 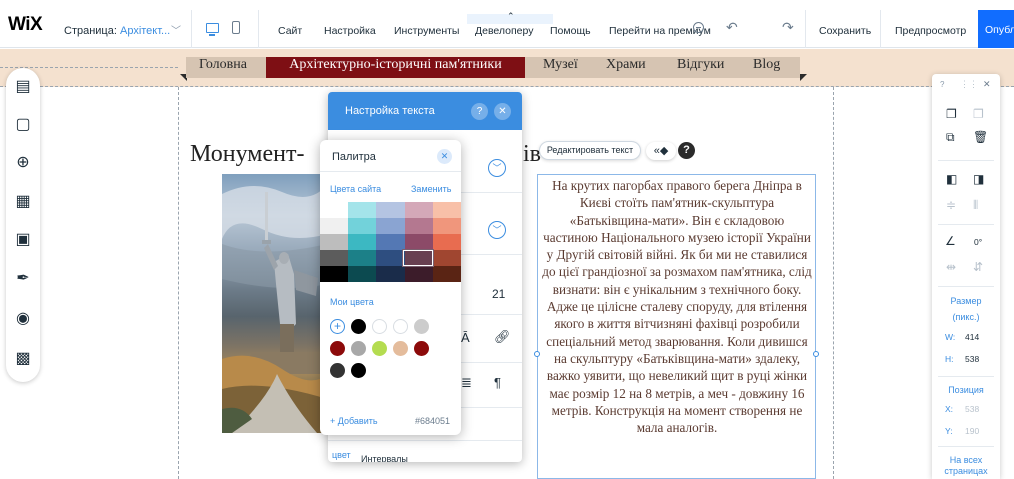 I want to click on menu-settings: Настройка, so click(x=350, y=31).